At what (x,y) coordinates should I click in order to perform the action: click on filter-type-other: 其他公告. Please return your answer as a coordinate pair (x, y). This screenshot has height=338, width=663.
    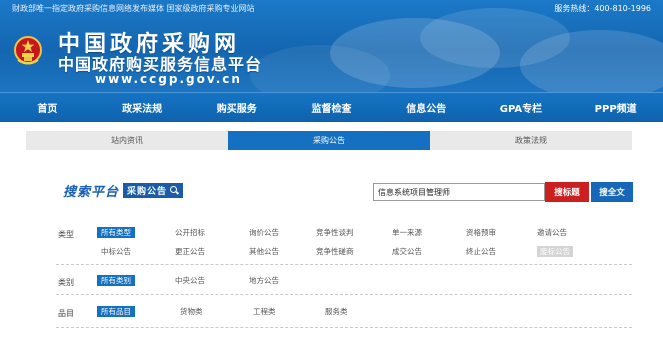
    Looking at the image, I should click on (264, 251).